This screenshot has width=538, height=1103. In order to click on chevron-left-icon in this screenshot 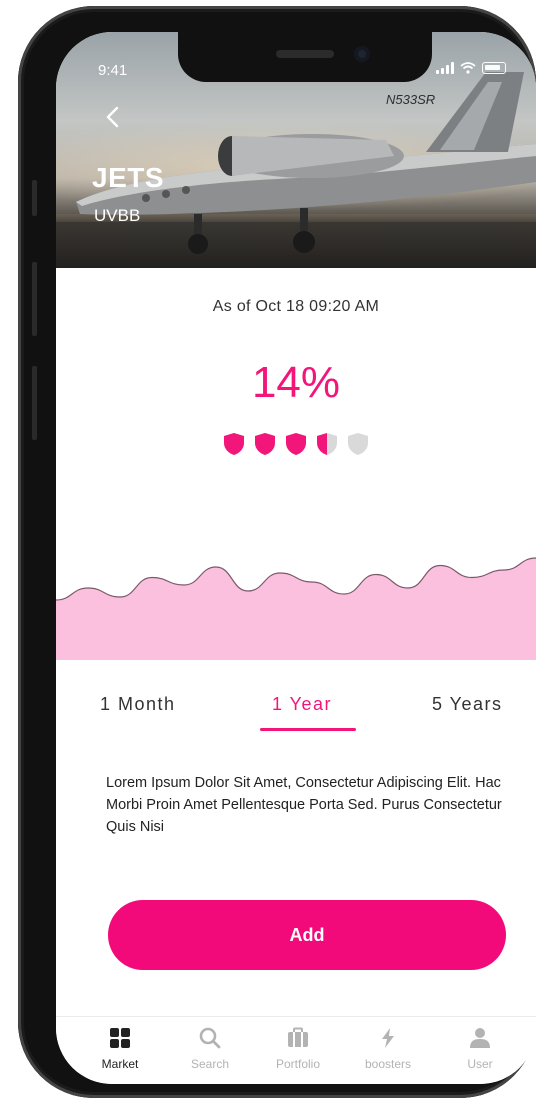, I will do `click(112, 117)`.